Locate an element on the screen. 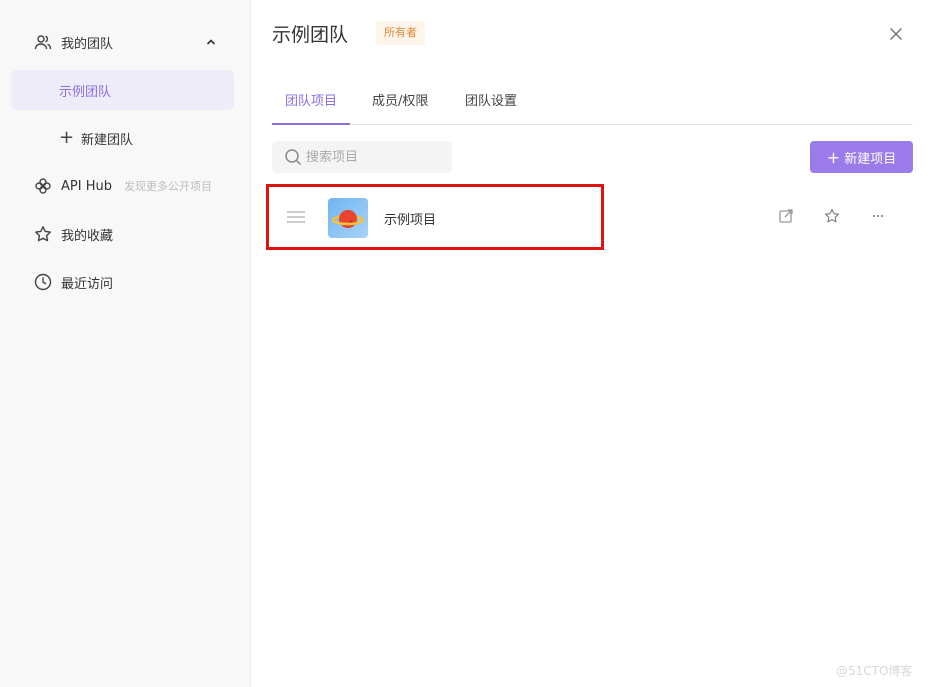  tab-members-permissions: 成员/权限 is located at coordinates (400, 105).